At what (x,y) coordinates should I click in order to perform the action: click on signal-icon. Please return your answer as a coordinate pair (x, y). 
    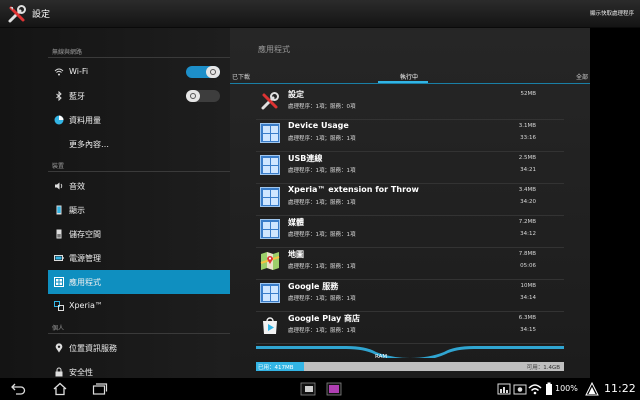
    Looking at the image, I should click on (592, 389).